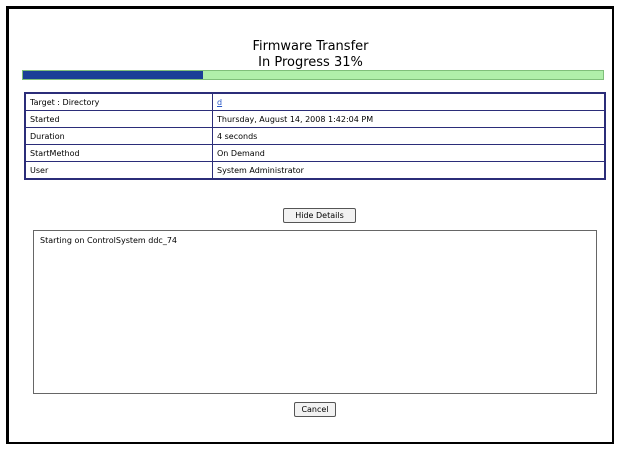 This screenshot has height=449, width=622. I want to click on detail-value: System Administrator, so click(409, 170).